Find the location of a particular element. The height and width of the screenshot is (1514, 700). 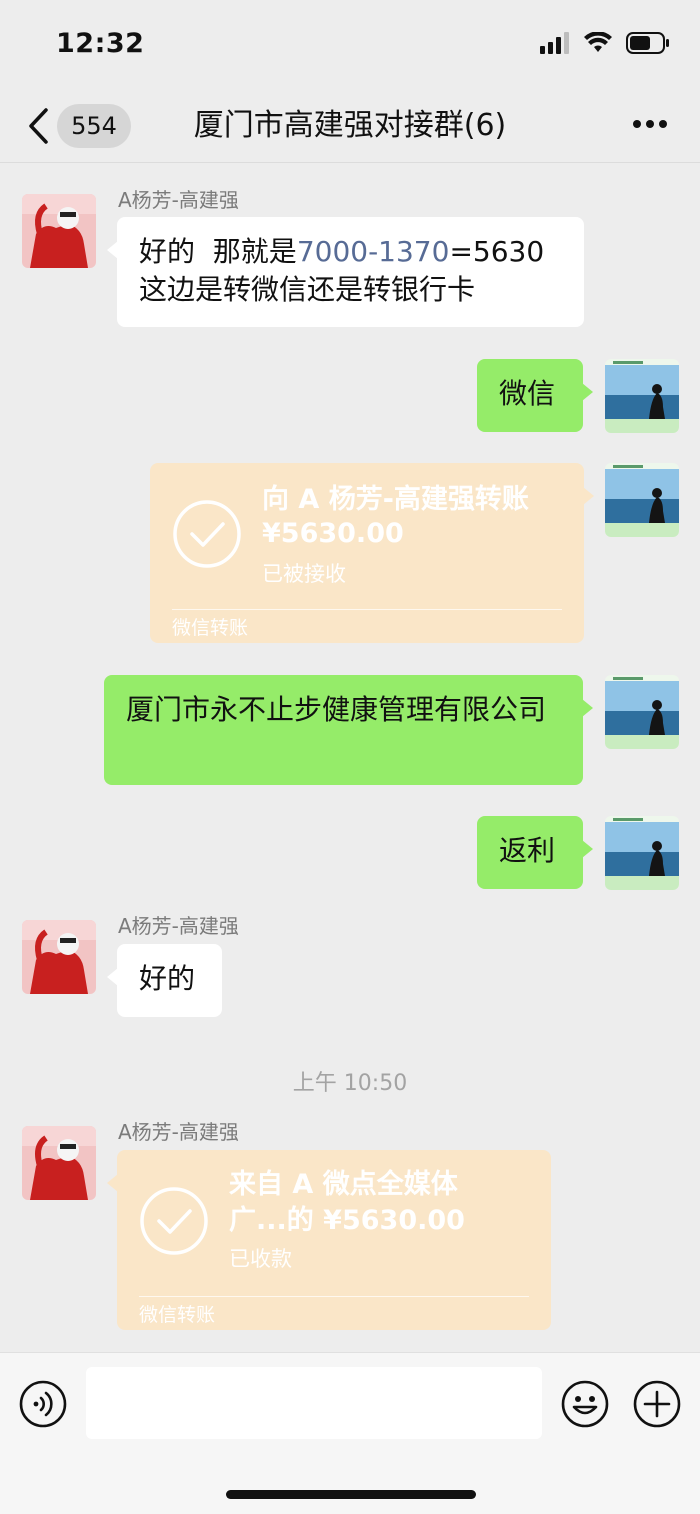

message-line-1: 好的 那就是7000-1370=5630 is located at coordinates (350, 252).